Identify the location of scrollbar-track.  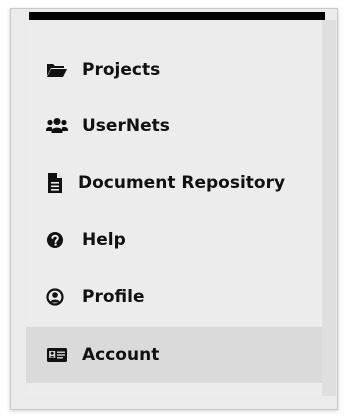
(329, 208).